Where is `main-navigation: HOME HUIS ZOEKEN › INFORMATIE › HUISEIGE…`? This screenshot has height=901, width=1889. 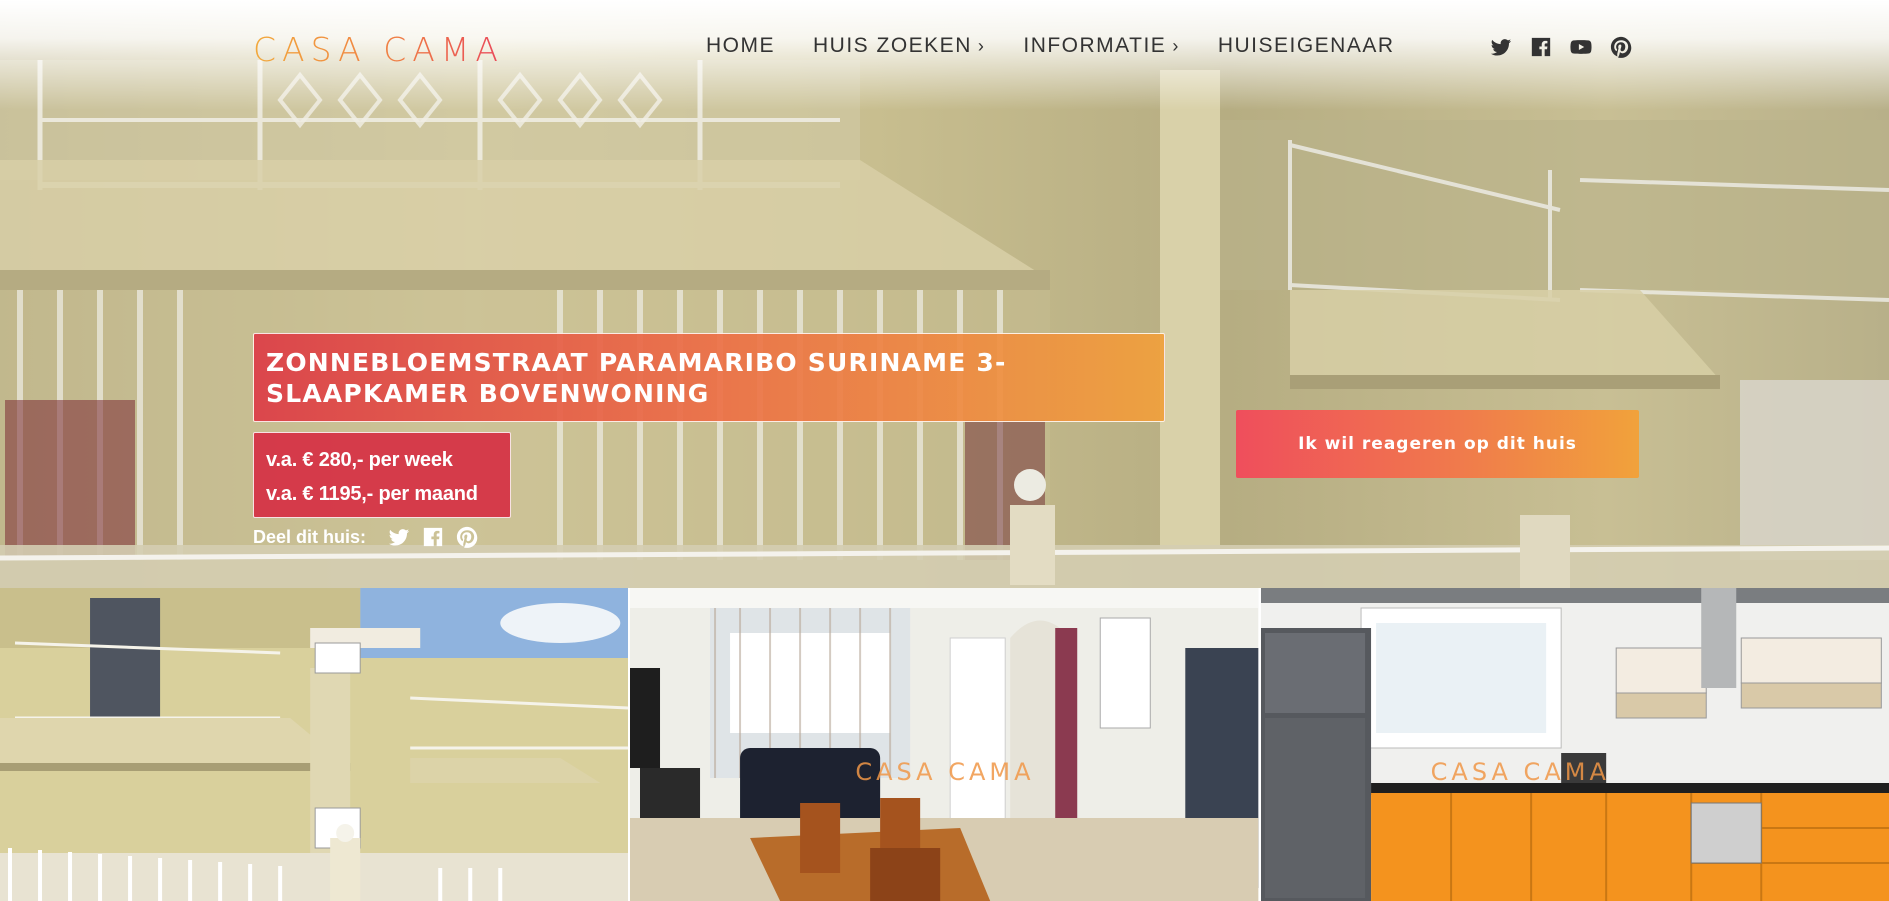 main-navigation: HOME HUIS ZOEKEN › INFORMATIE › HUISEIGE… is located at coordinates (1050, 46).